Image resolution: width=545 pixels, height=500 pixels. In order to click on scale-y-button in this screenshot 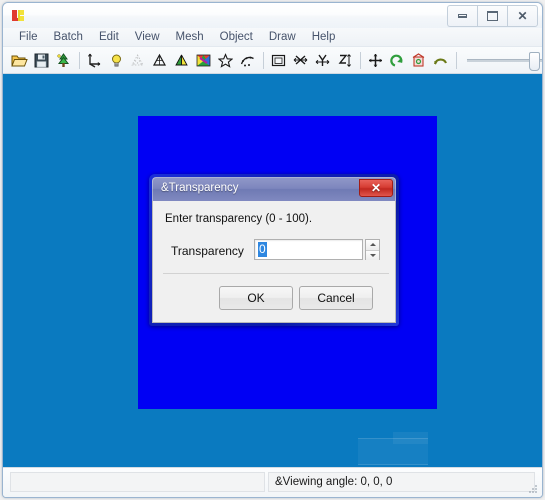, I will do `click(322, 60)`.